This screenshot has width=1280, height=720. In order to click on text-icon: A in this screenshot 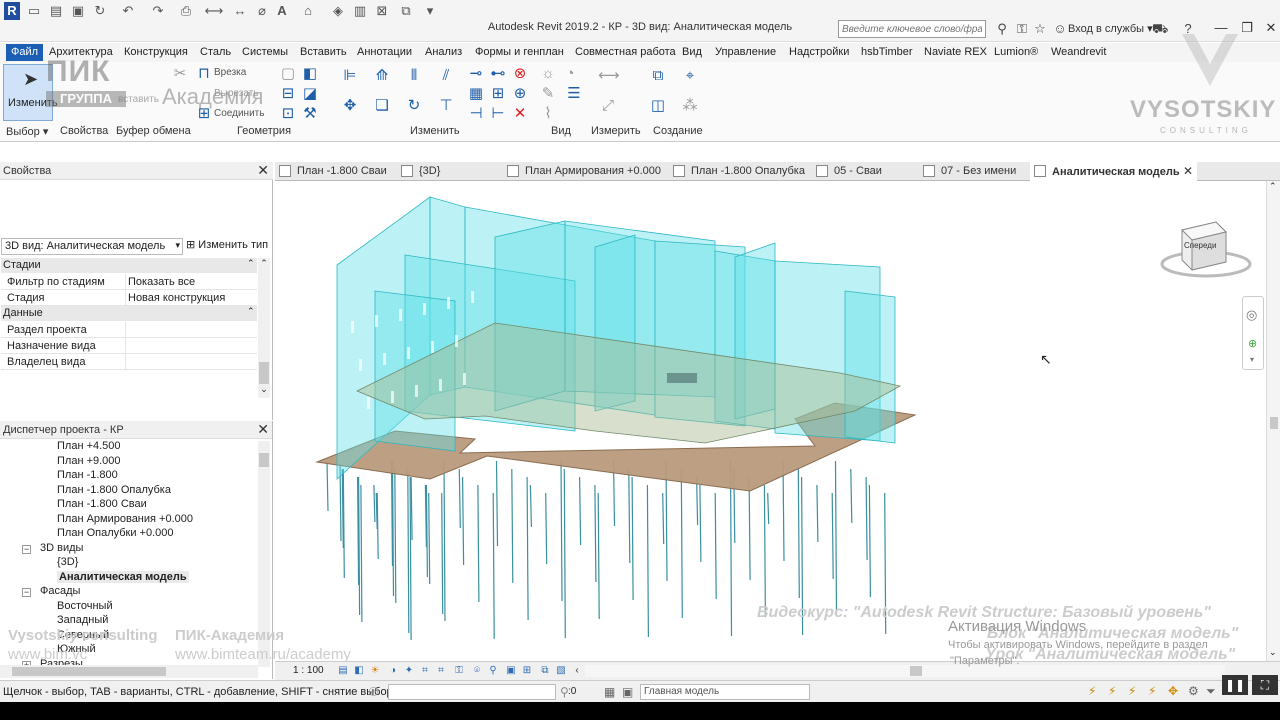, I will do `click(282, 11)`.